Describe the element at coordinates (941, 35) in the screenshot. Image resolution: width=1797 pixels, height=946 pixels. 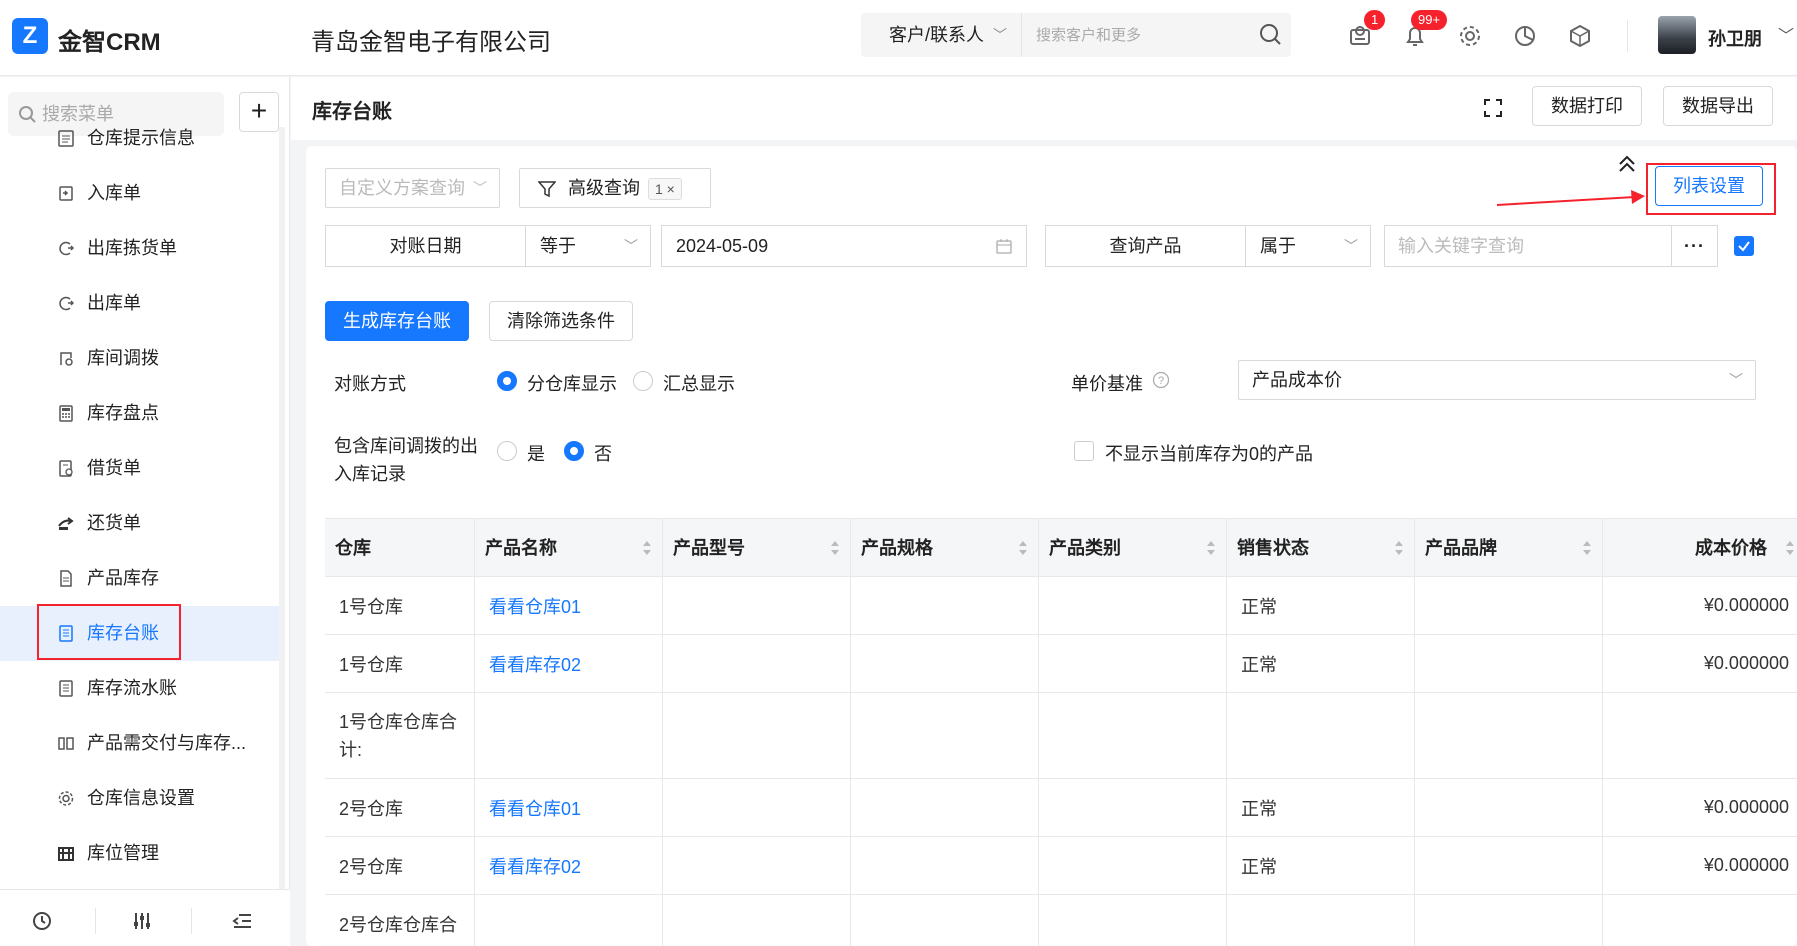
I see `search-type-select: 客户/联系人 ﹀` at that location.